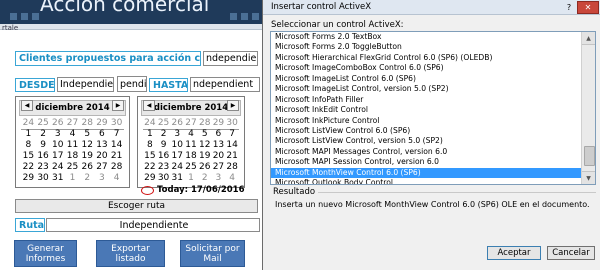 Image resolution: width=600 pixels, height=270 pixels. What do you see at coordinates (177, 145) in the screenshot?
I see `calendar-day: 10` at bounding box center [177, 145].